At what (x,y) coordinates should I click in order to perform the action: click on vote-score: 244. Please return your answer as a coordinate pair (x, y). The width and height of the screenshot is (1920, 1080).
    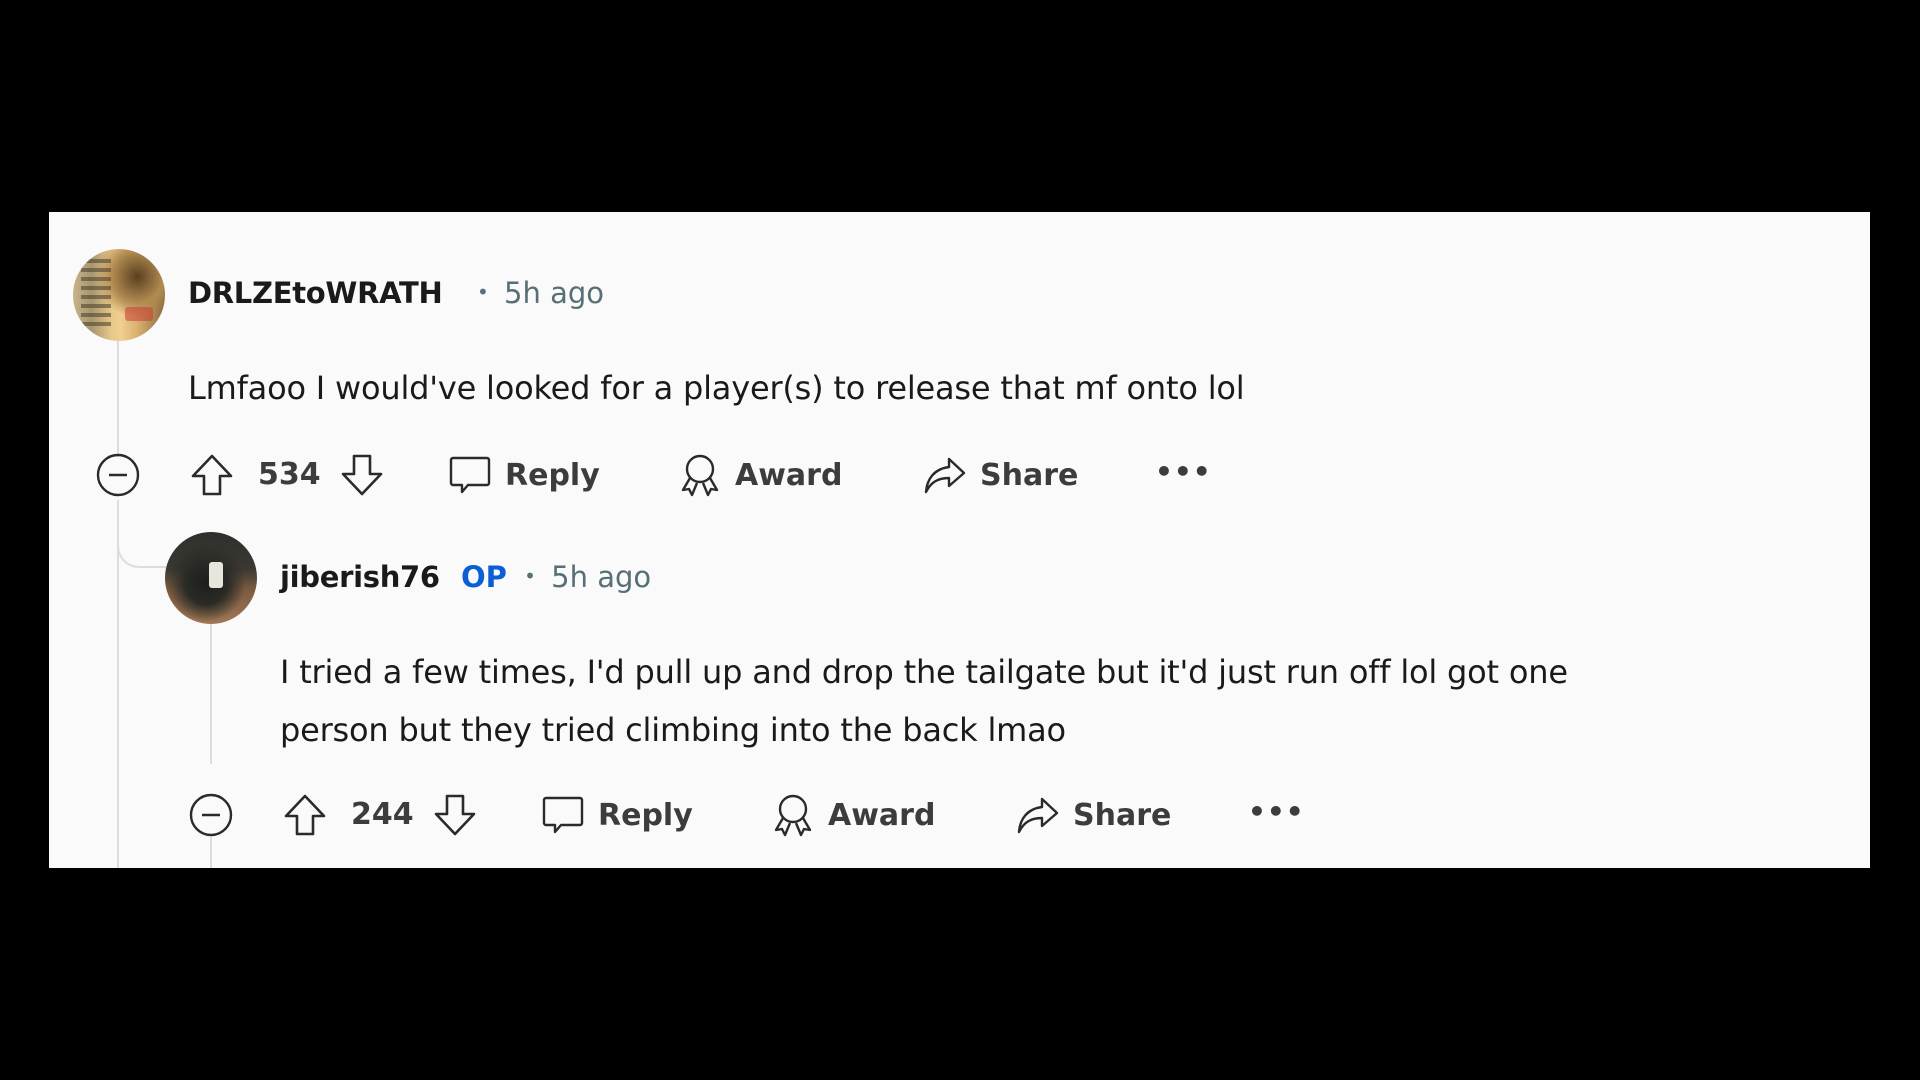
    Looking at the image, I should click on (382, 814).